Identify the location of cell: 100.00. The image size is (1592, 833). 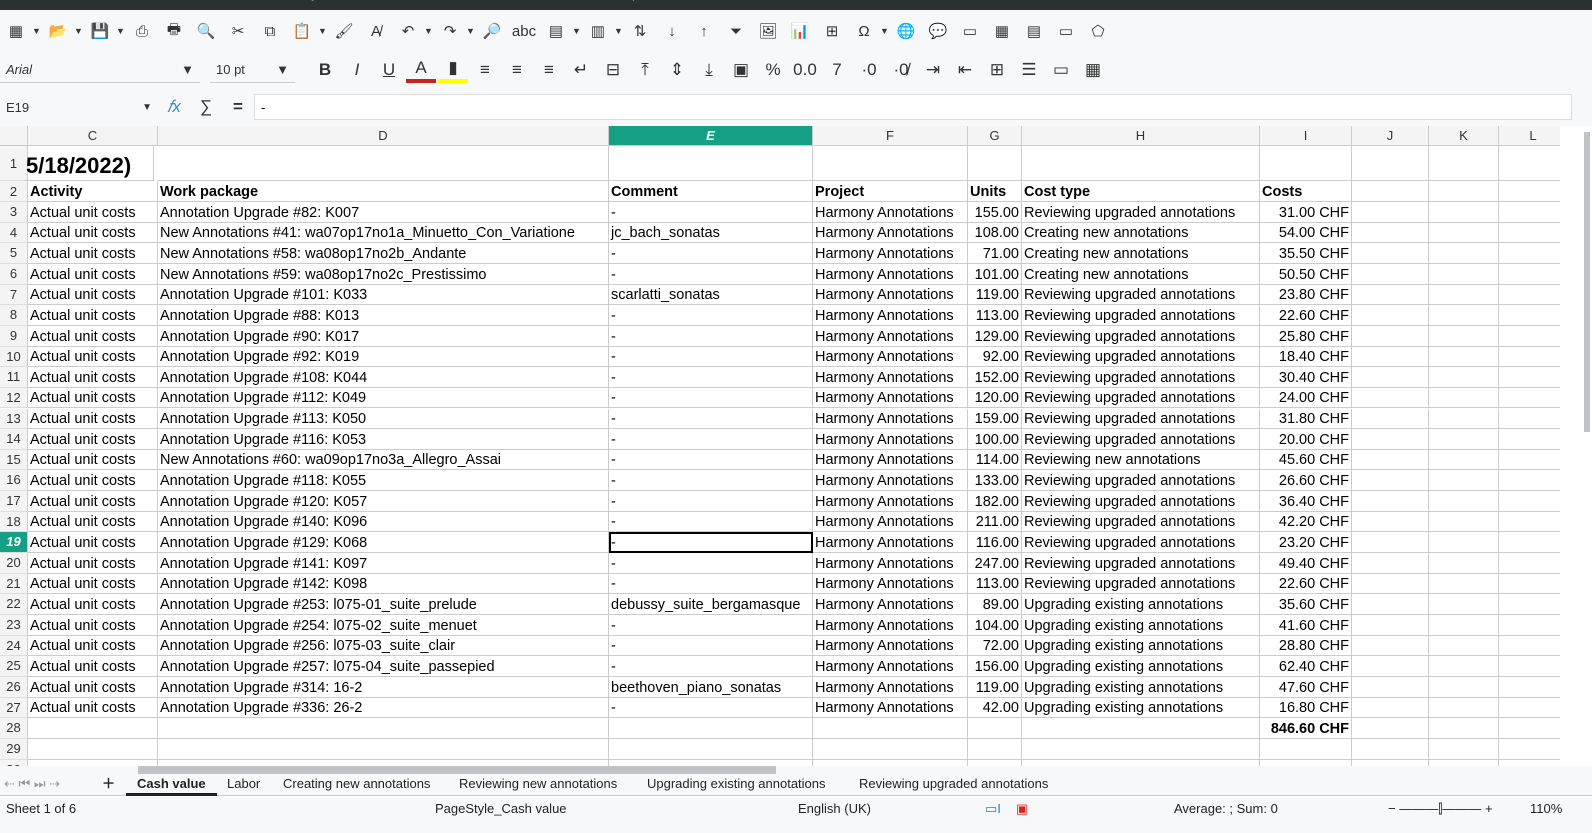
(995, 439).